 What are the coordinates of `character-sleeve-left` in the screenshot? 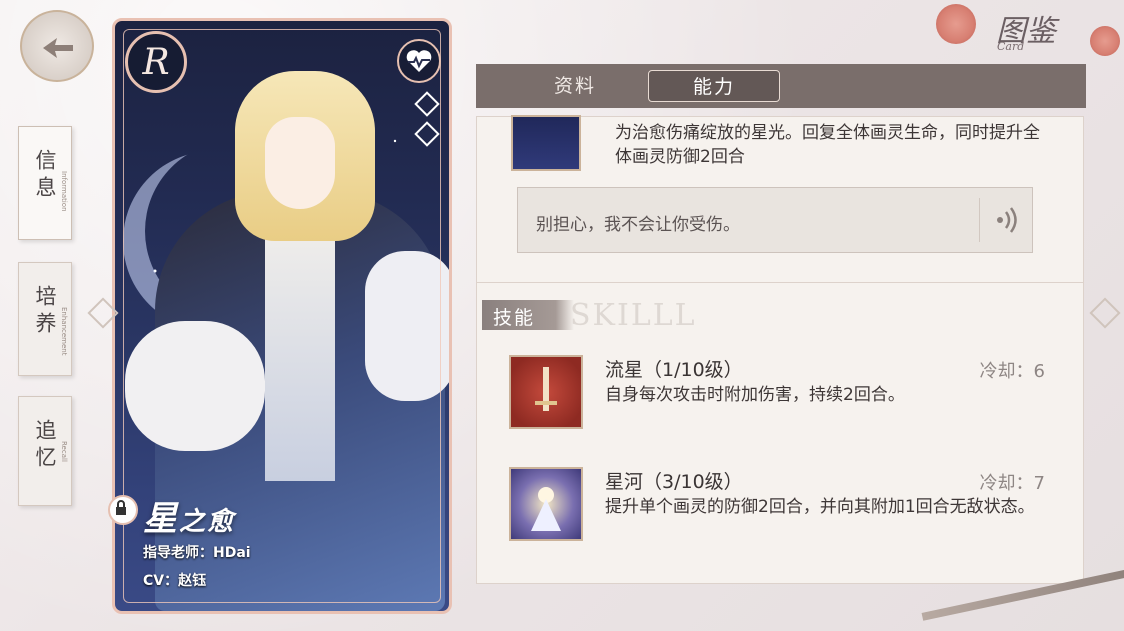 It's located at (195, 386).